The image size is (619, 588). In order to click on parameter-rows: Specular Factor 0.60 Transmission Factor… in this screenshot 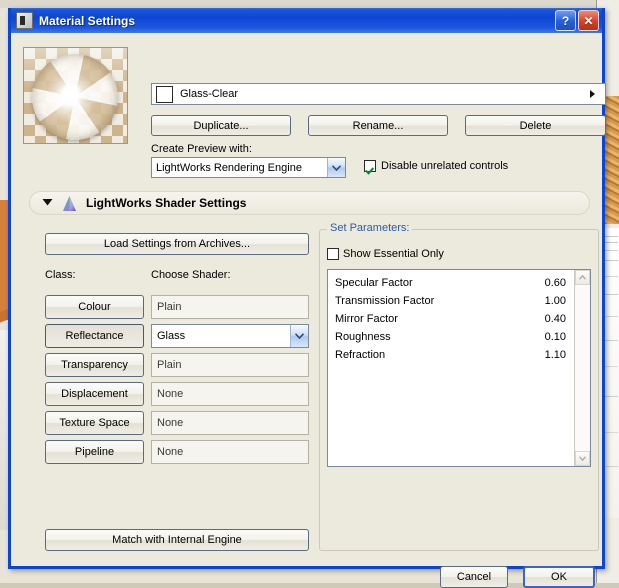, I will do `click(451, 368)`.